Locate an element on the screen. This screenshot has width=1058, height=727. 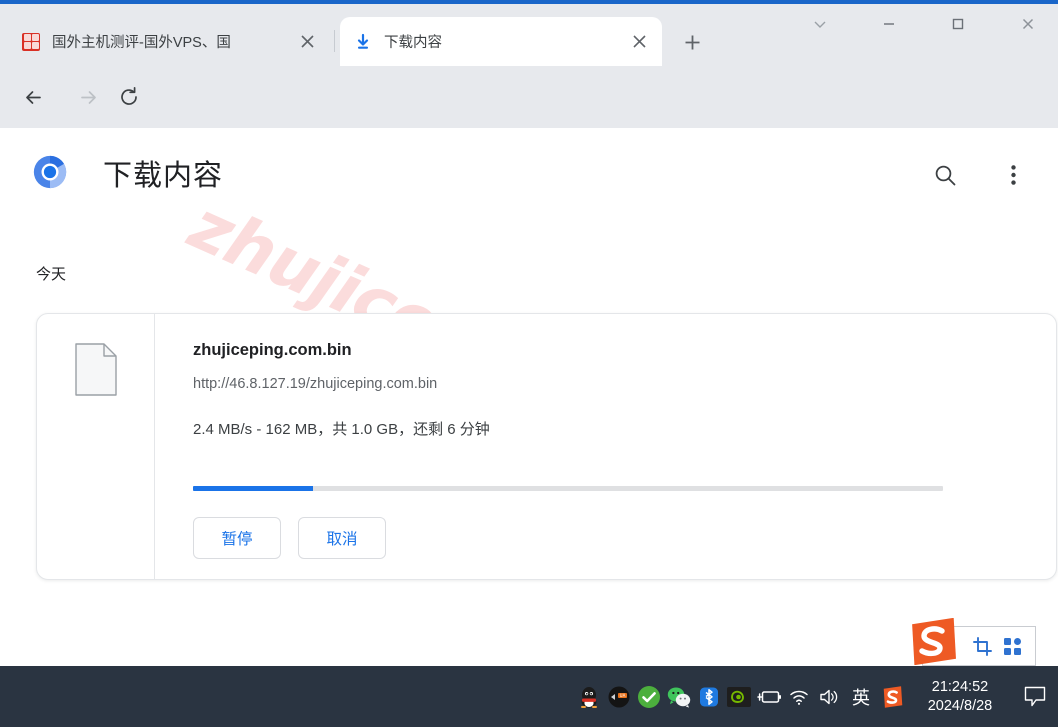
maximize-icon is located at coordinates (958, 24).